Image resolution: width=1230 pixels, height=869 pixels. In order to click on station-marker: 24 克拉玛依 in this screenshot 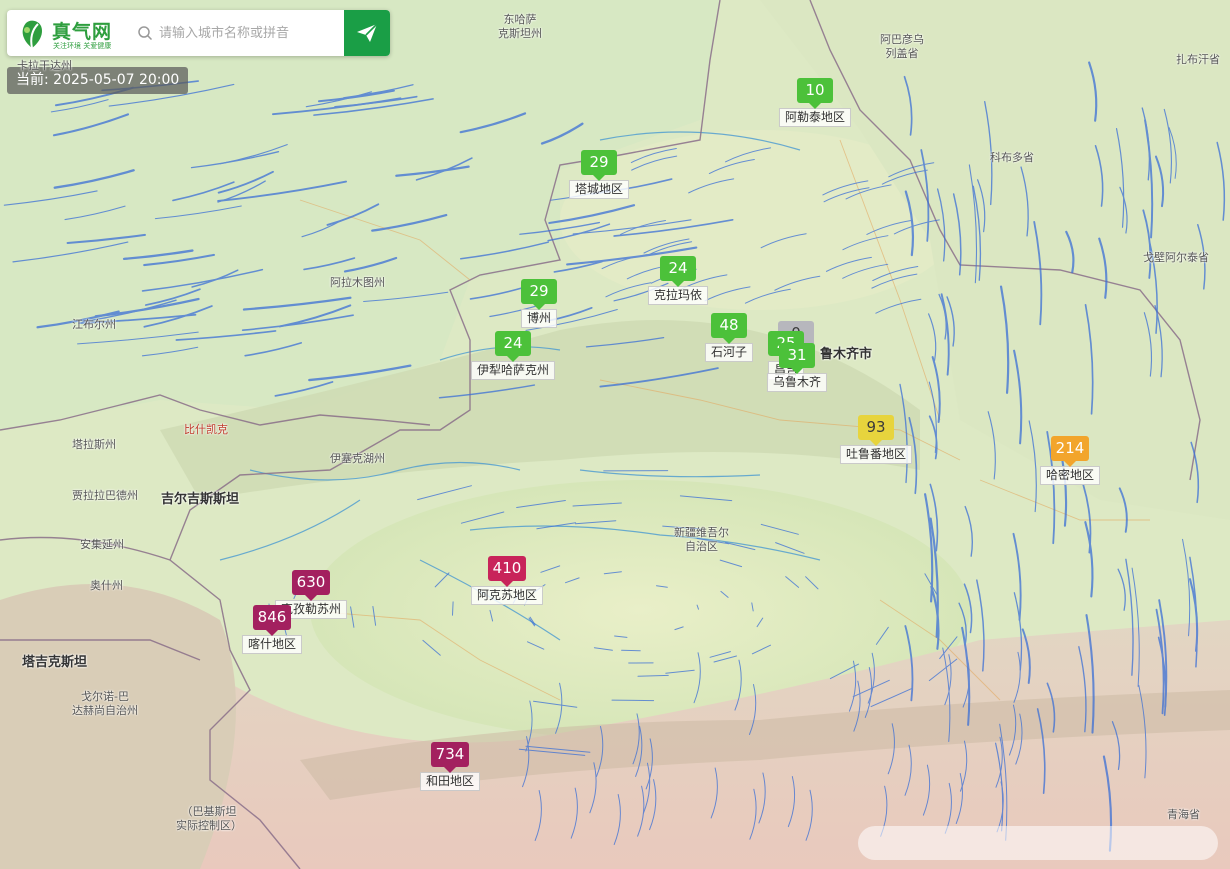, I will do `click(678, 280)`.